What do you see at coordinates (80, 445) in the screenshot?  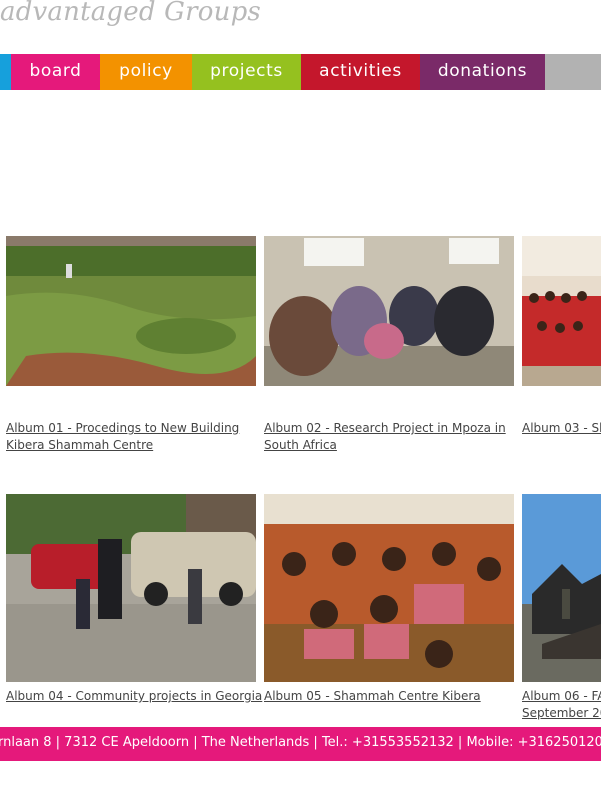 I see `album-caption-line: Kibera Shammah Centre` at bounding box center [80, 445].